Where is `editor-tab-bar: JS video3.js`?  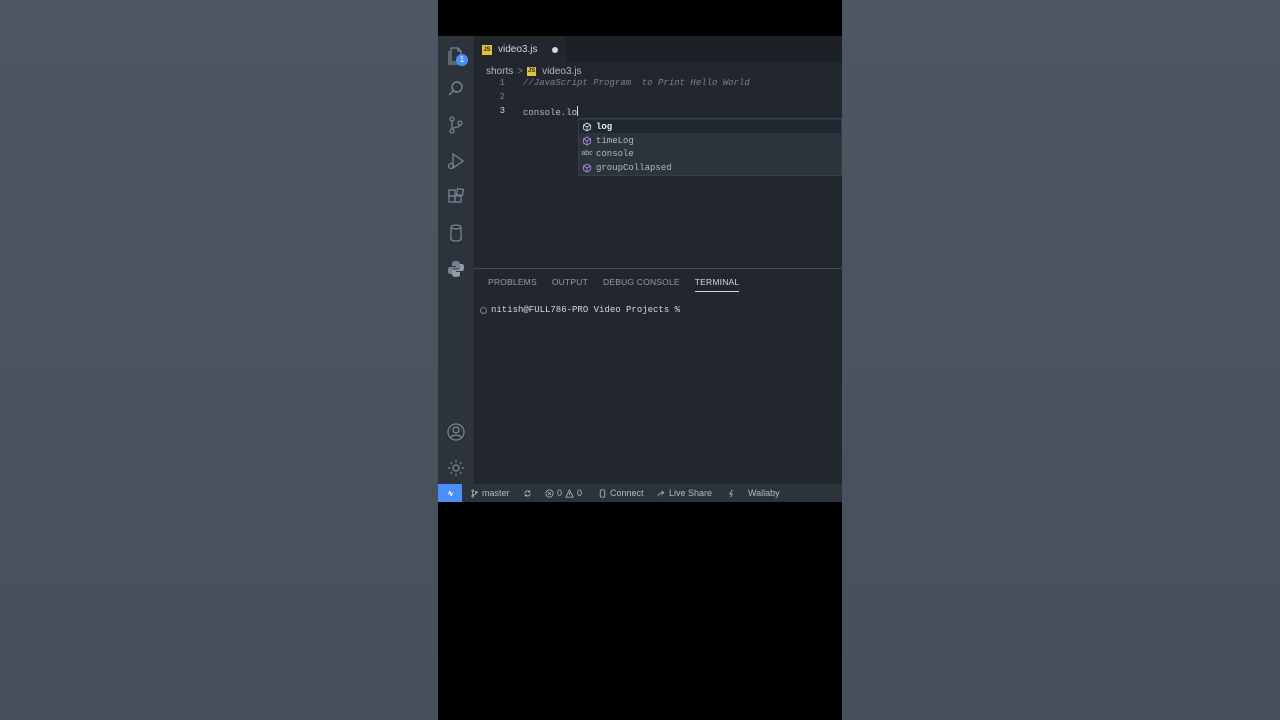
editor-tab-bar: JS video3.js is located at coordinates (658, 49).